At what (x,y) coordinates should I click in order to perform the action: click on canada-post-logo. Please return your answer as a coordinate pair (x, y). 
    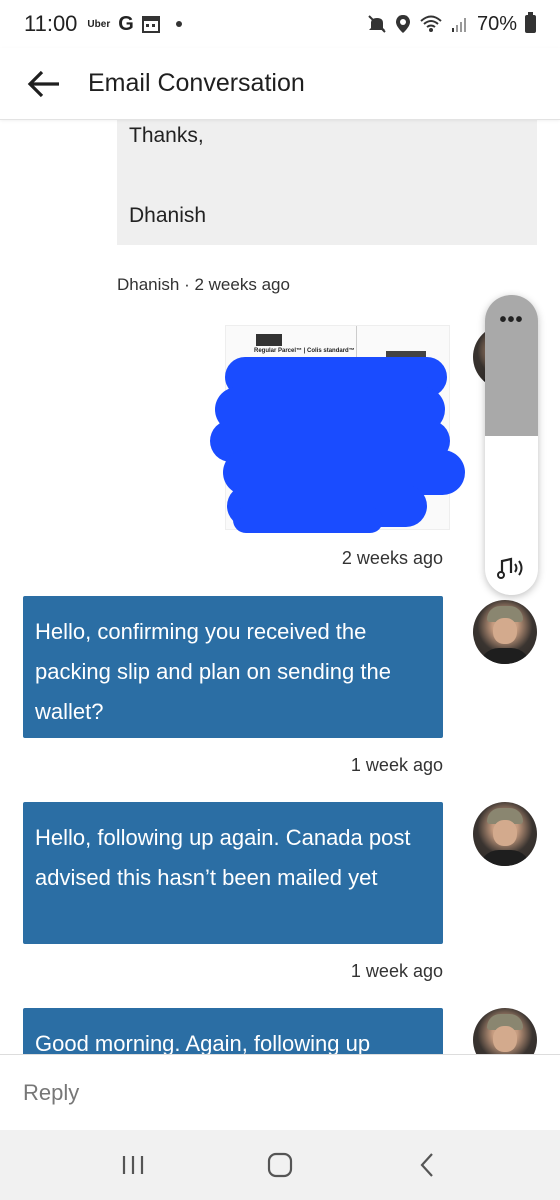
    Looking at the image, I should click on (269, 340).